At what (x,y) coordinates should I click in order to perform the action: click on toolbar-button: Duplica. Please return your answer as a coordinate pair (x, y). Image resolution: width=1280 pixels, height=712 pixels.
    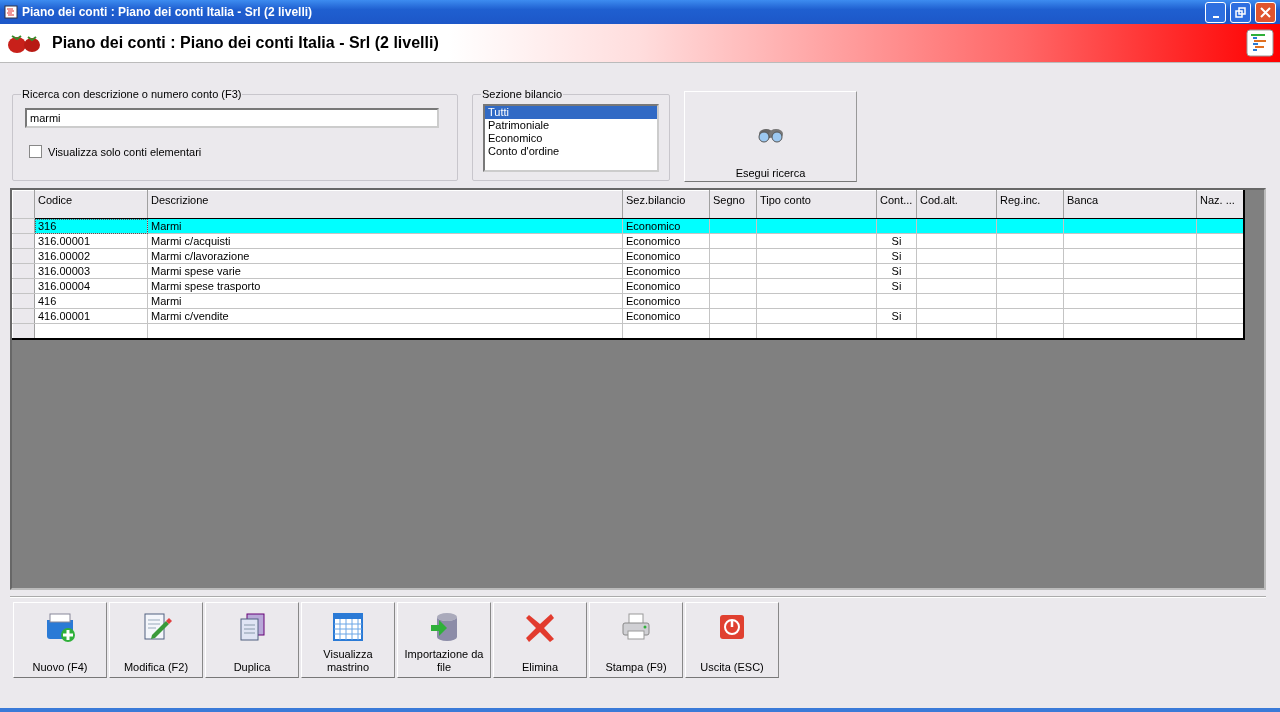
    Looking at the image, I should click on (252, 640).